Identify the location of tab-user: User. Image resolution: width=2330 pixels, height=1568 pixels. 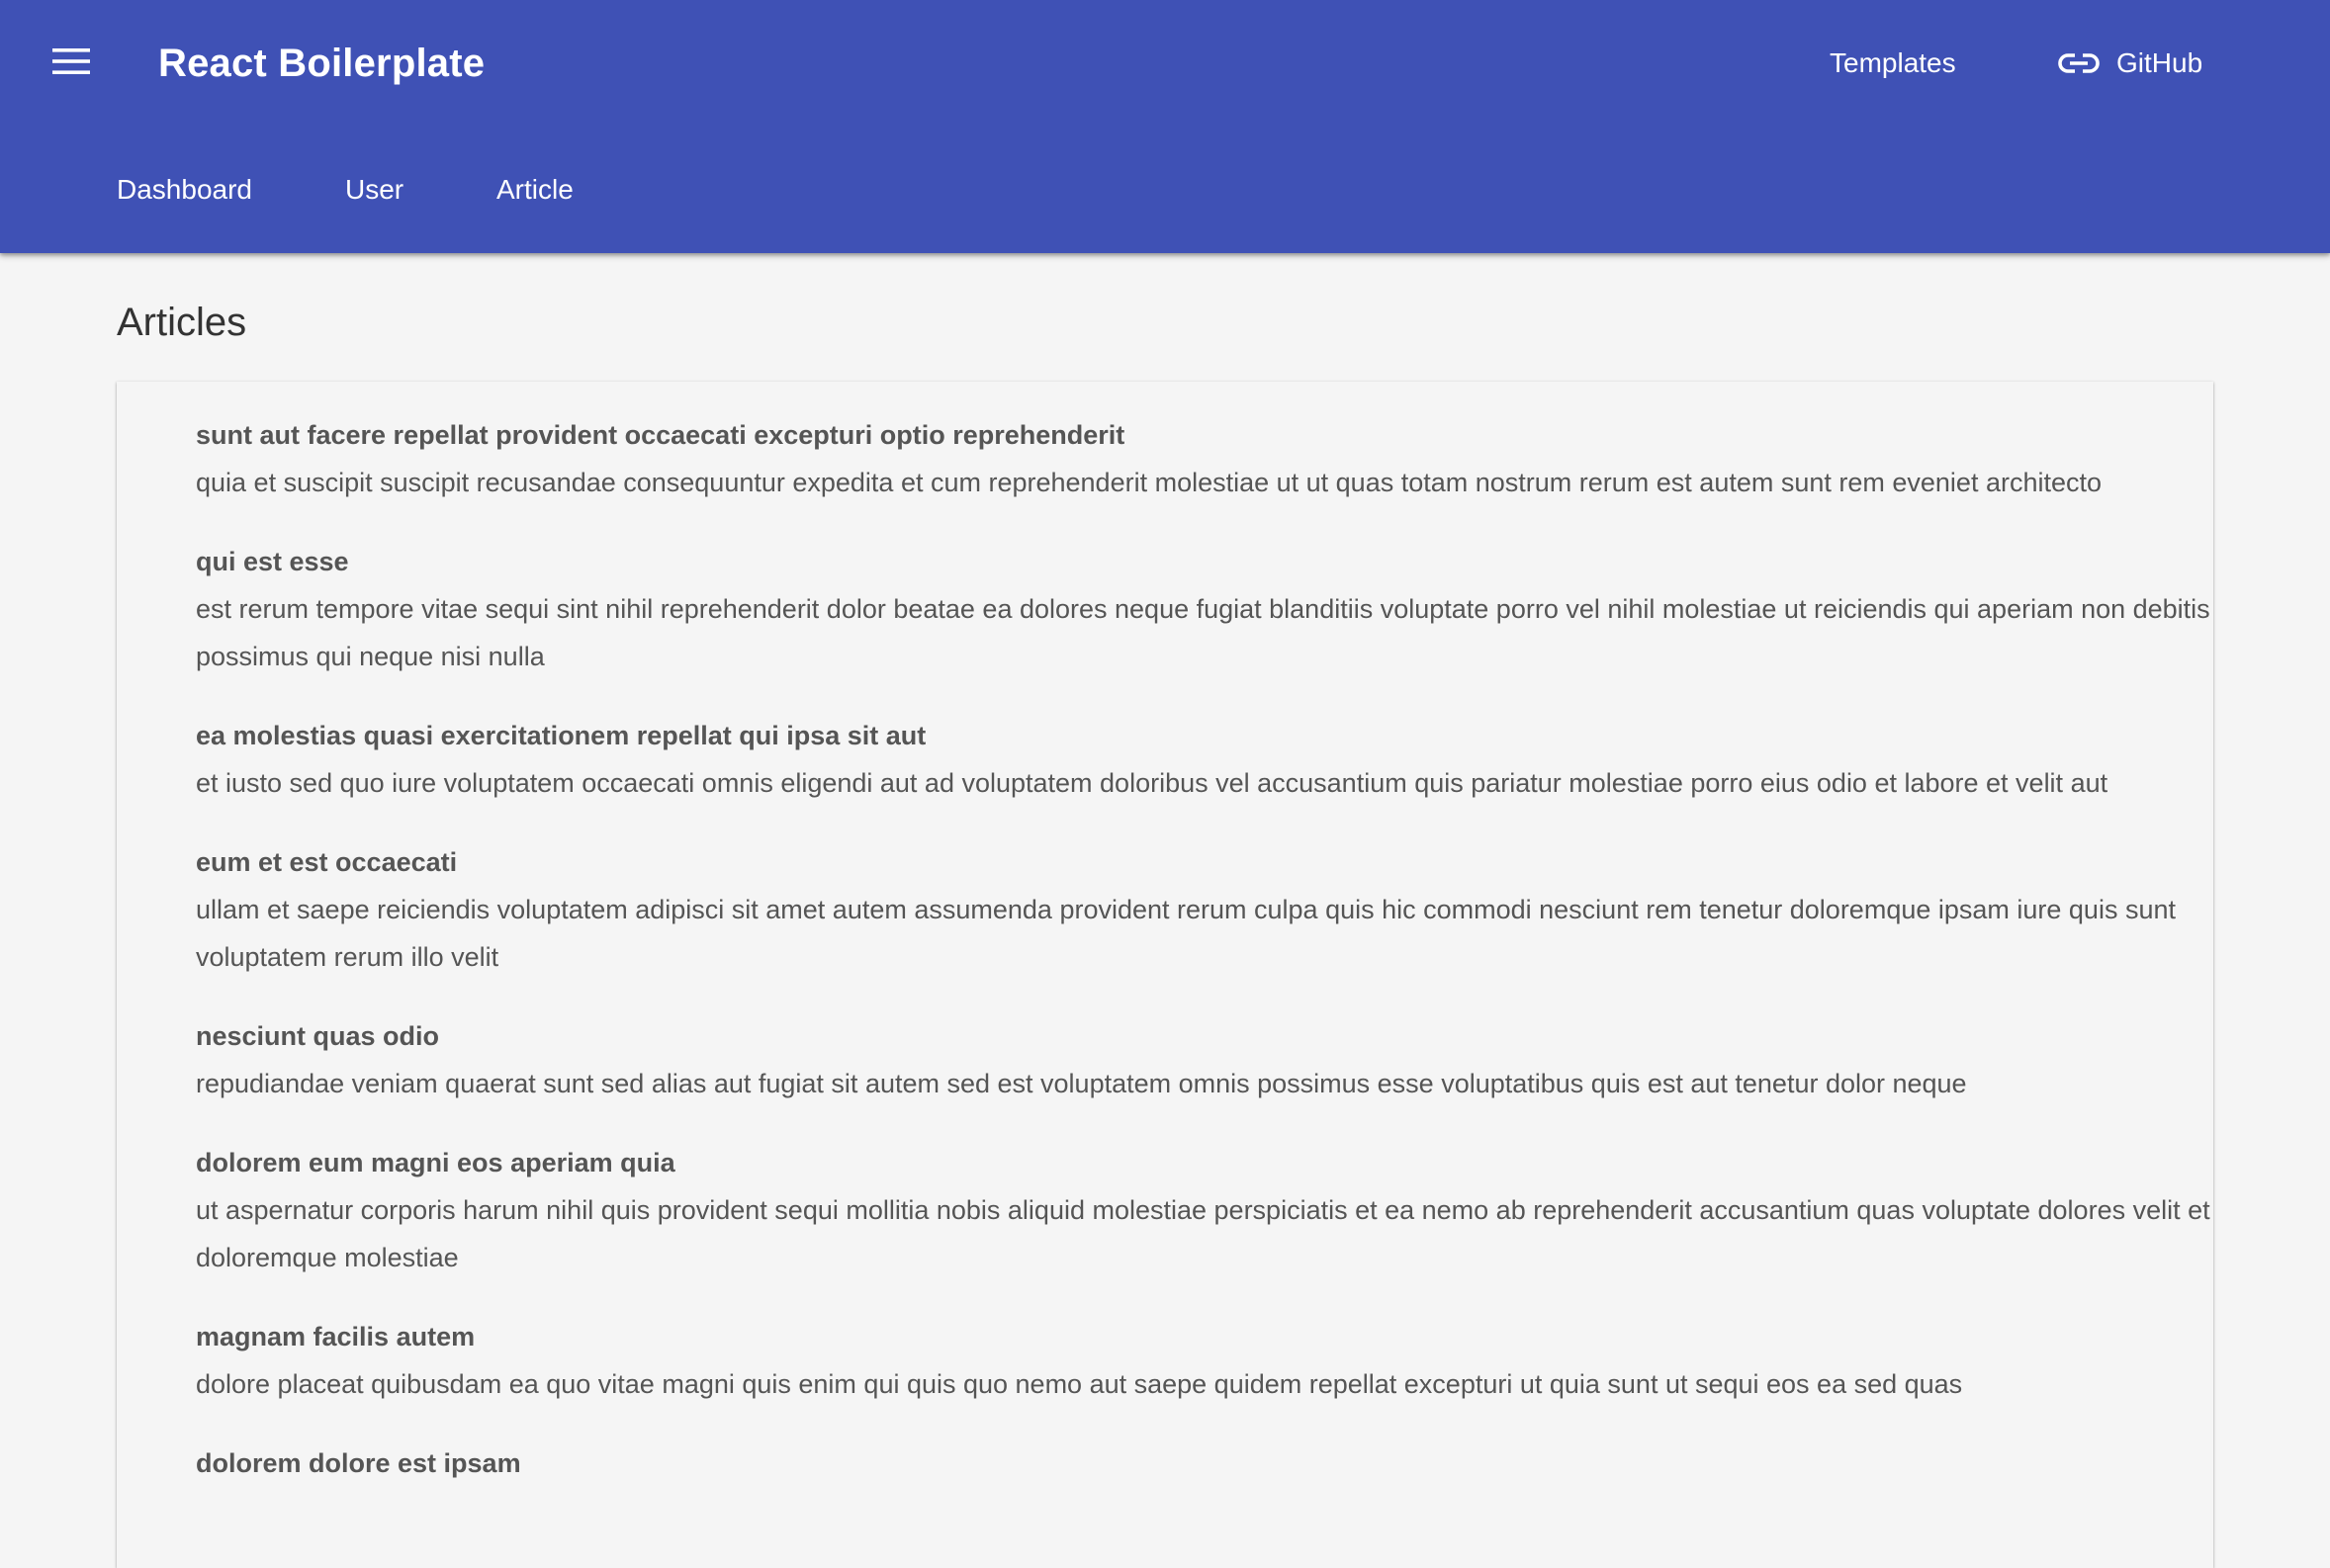
(374, 190).